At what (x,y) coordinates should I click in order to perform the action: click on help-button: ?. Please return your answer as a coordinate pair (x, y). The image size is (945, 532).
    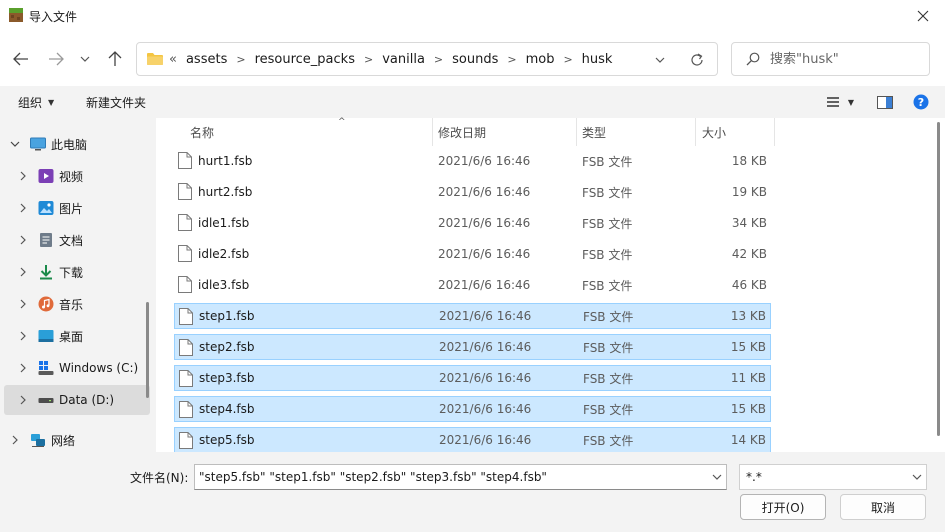
    Looking at the image, I should click on (921, 102).